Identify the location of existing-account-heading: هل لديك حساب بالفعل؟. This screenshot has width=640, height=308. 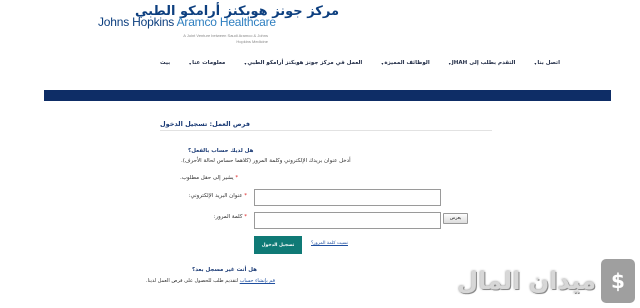
(221, 151).